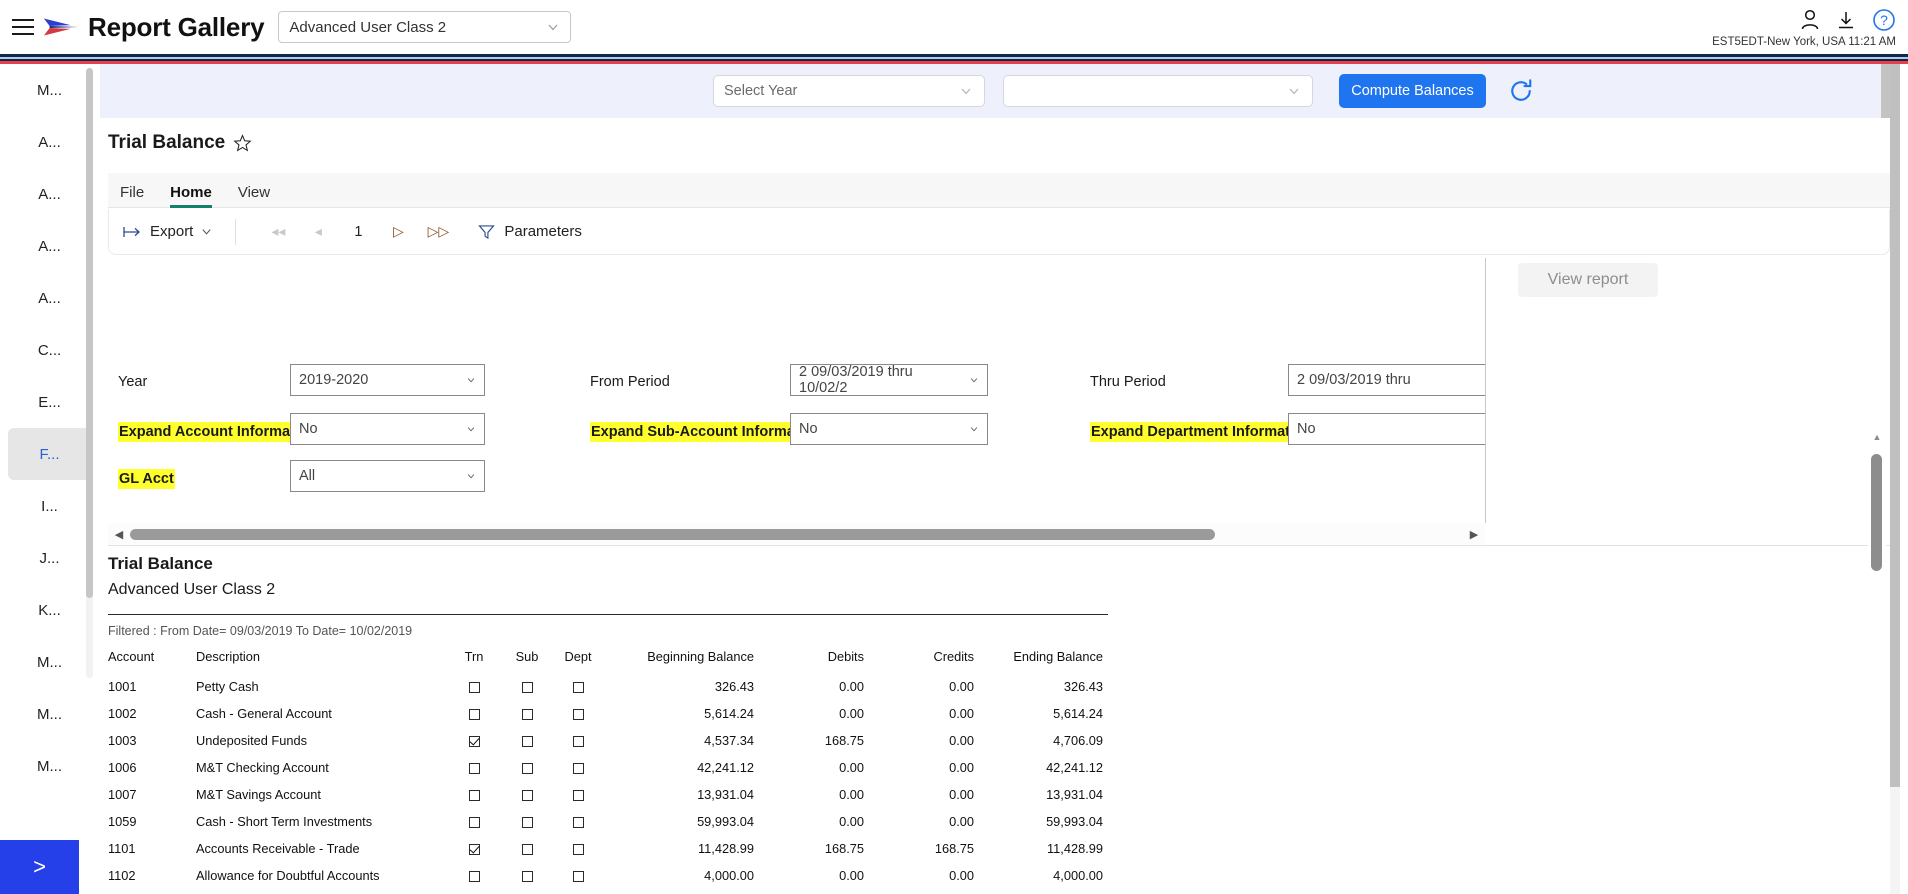 The width and height of the screenshot is (1908, 894). I want to click on hscroll-track, so click(796, 534).